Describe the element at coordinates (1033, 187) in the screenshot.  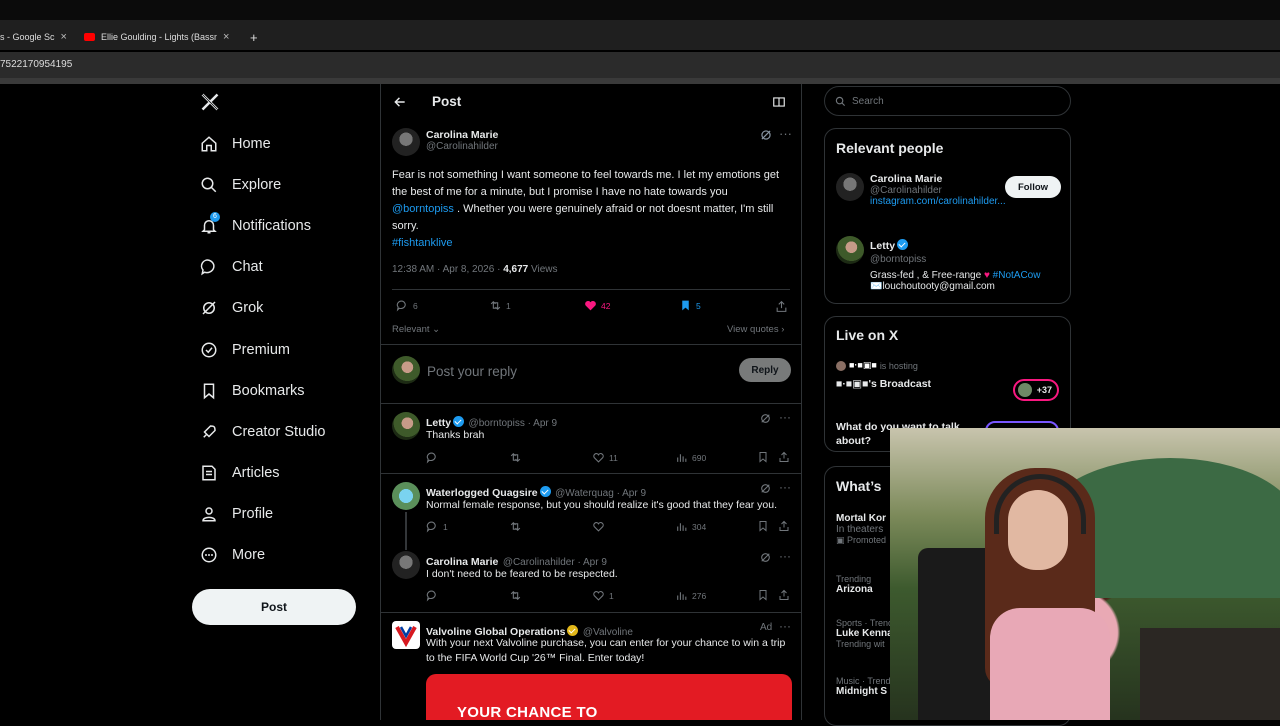
I see `follow-button: Follow` at that location.